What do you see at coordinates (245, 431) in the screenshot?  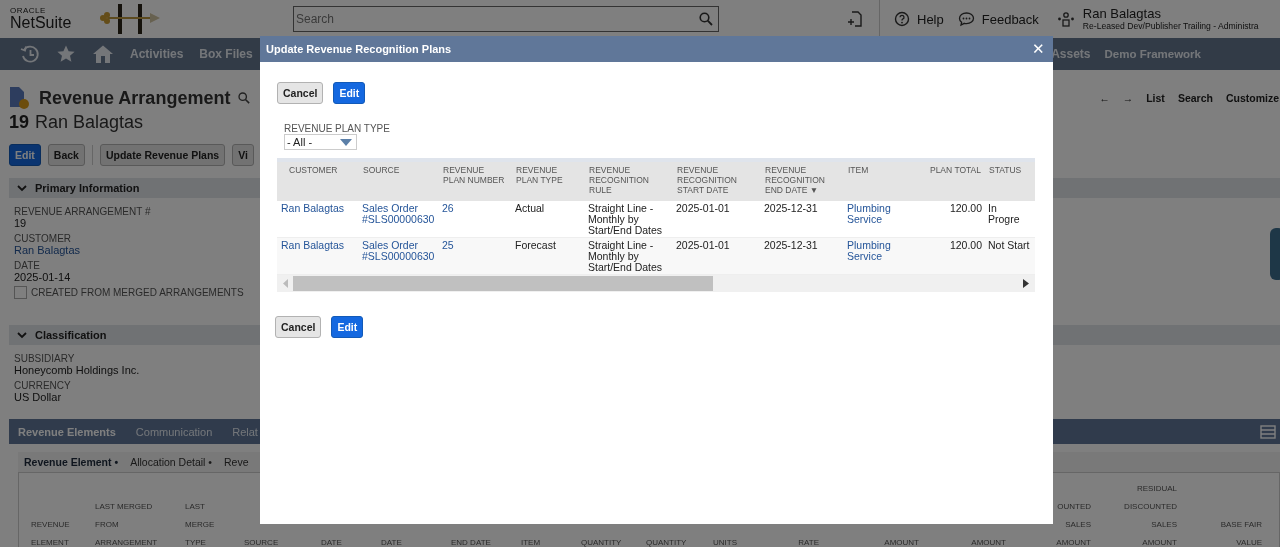 I see `tab: Relat` at bounding box center [245, 431].